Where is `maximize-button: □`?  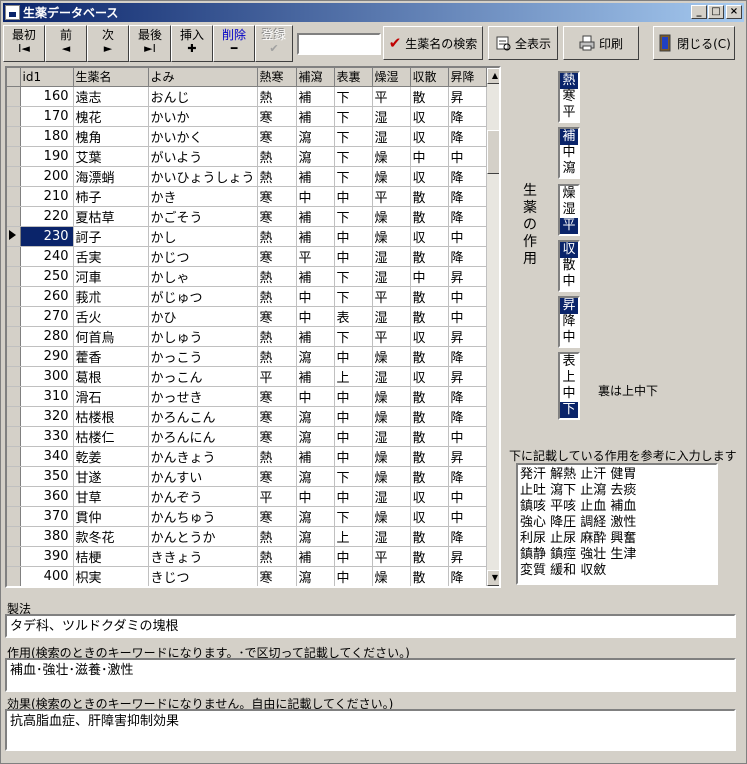
maximize-button: □ is located at coordinates (716, 12).